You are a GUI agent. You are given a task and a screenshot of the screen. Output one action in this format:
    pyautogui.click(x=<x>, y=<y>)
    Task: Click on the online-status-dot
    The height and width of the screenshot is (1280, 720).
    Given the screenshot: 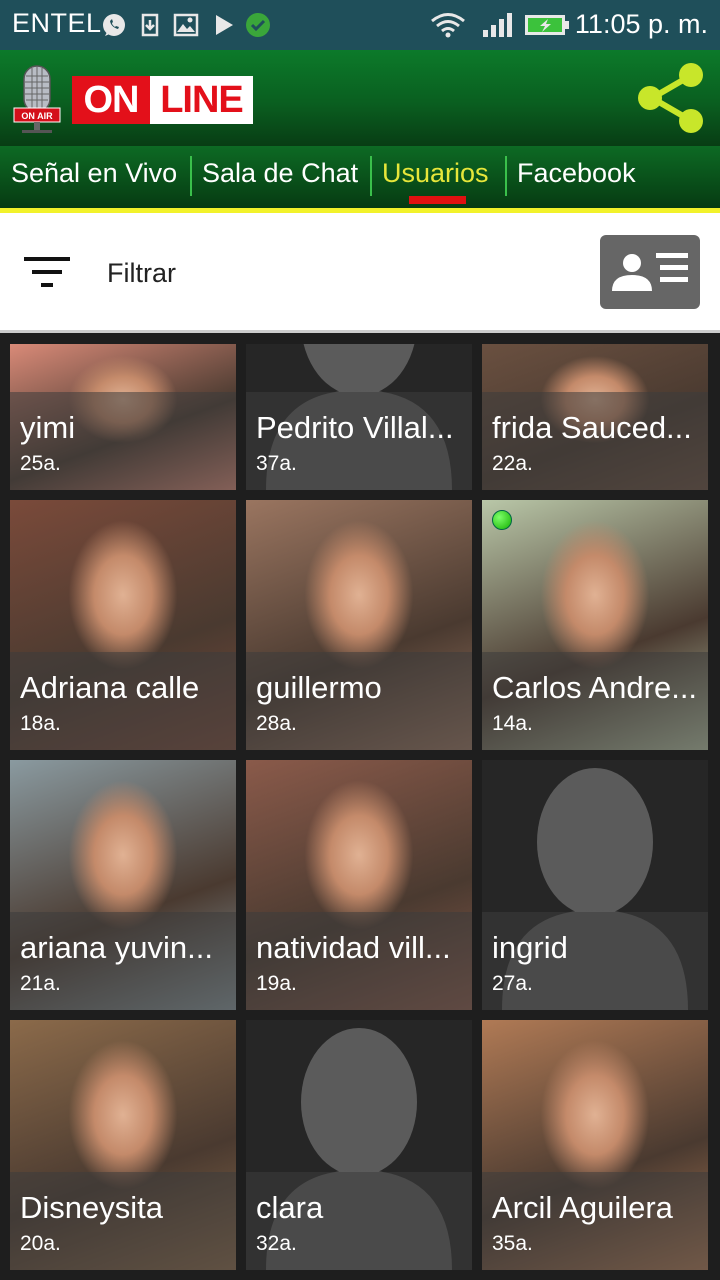 What is the action you would take?
    pyautogui.click(x=502, y=520)
    